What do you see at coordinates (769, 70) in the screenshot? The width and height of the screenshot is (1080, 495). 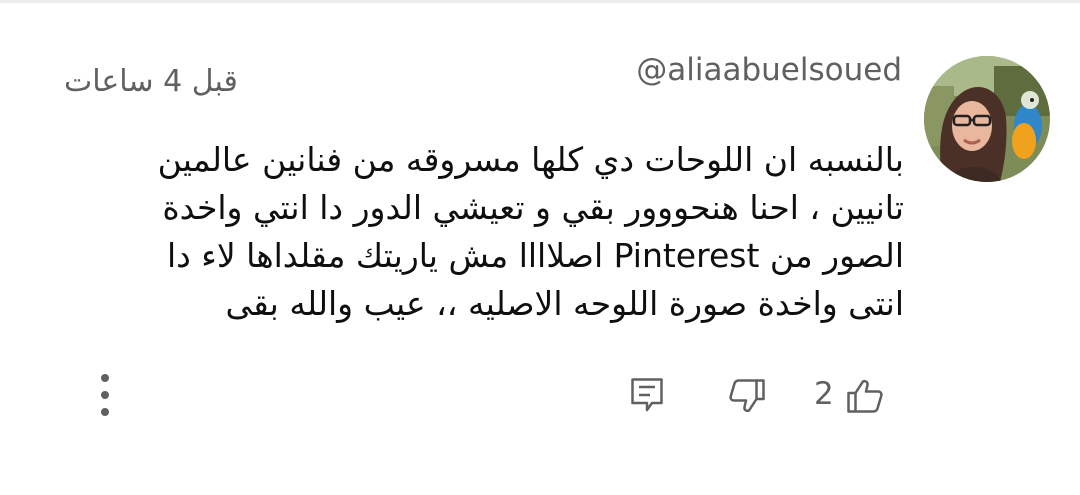 I see `comment-author: @aliaabuelsoued` at bounding box center [769, 70].